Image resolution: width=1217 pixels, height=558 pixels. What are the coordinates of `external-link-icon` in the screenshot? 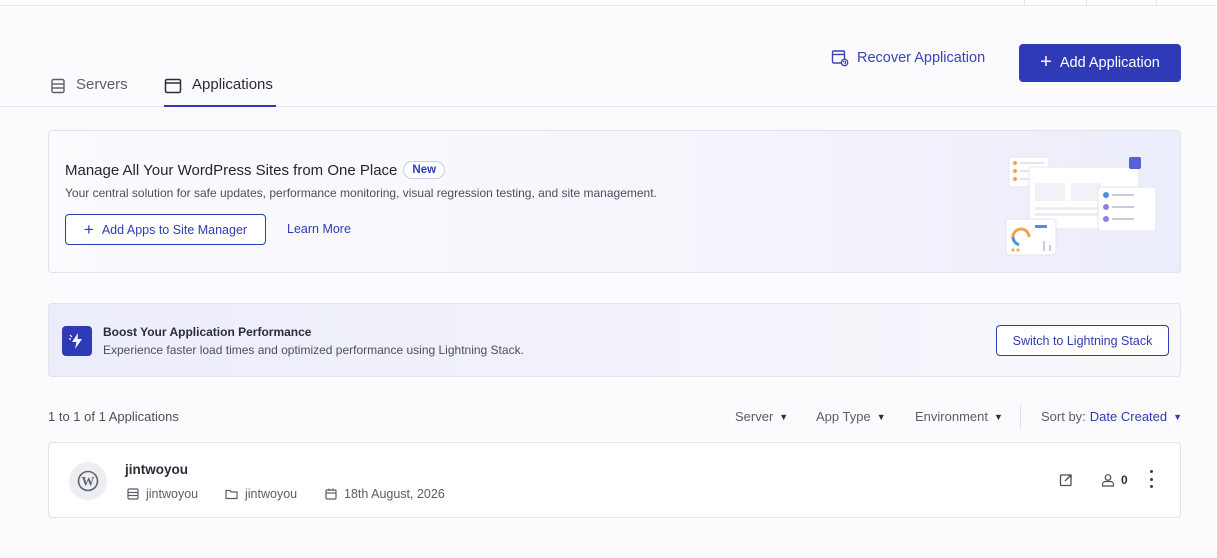 It's located at (1066, 482).